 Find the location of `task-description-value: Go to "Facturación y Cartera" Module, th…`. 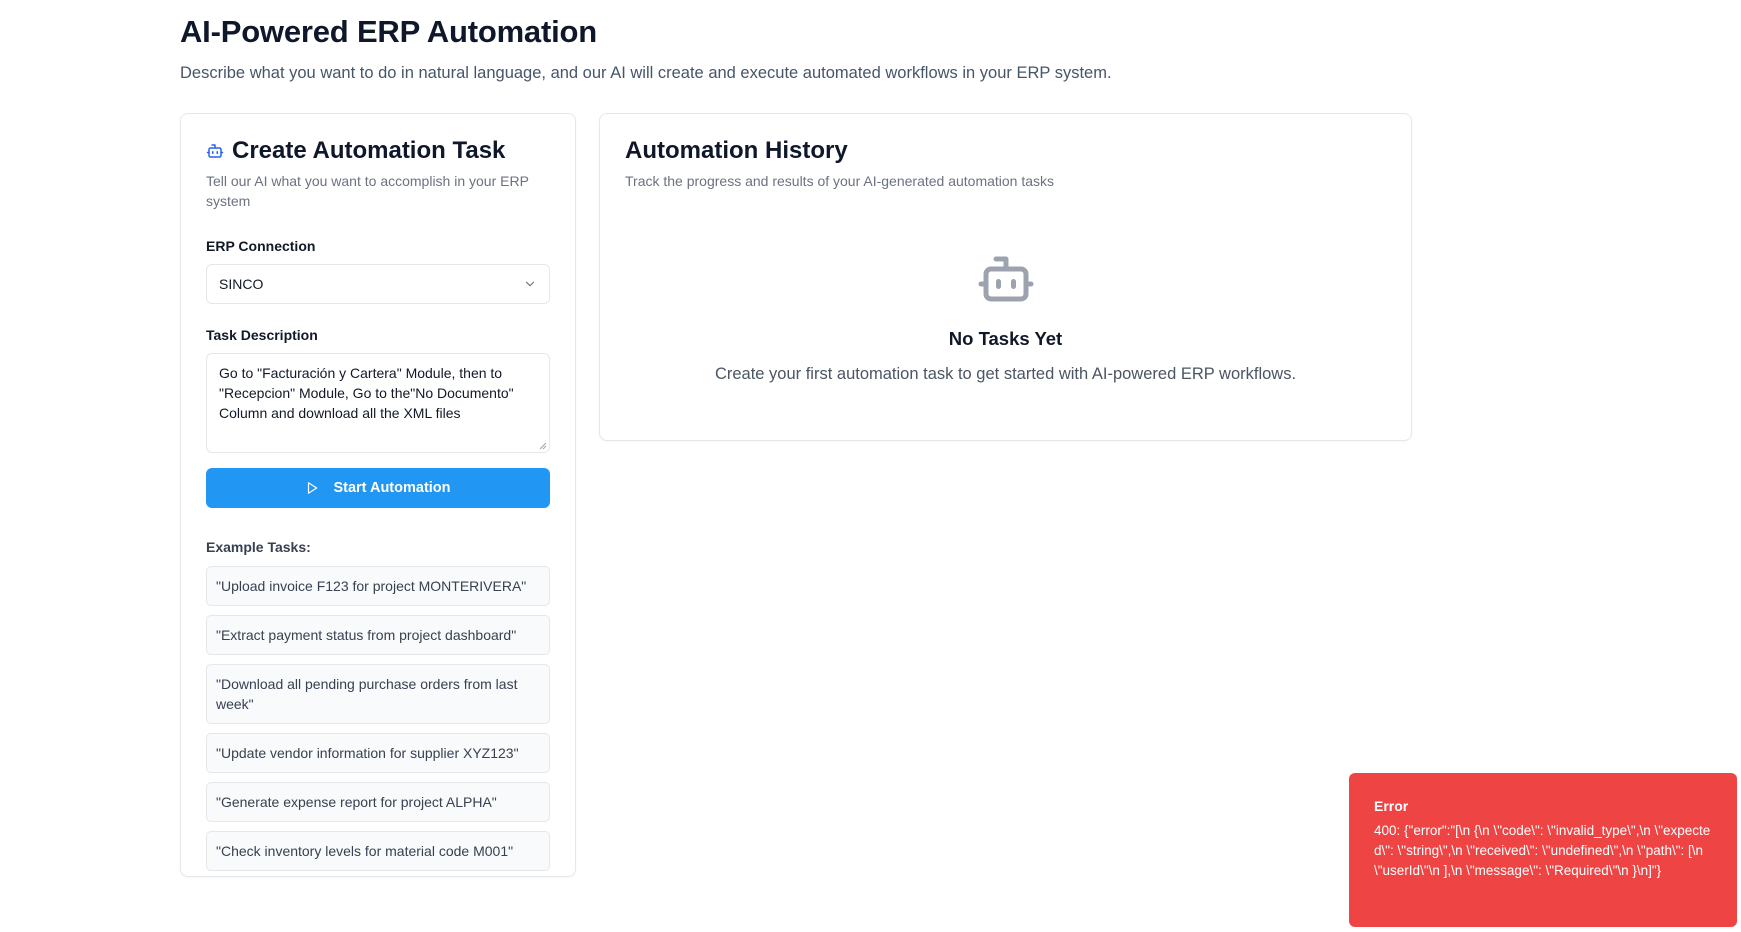

task-description-value: Go to "Facturación y Cartera" Module, th… is located at coordinates (366, 393).